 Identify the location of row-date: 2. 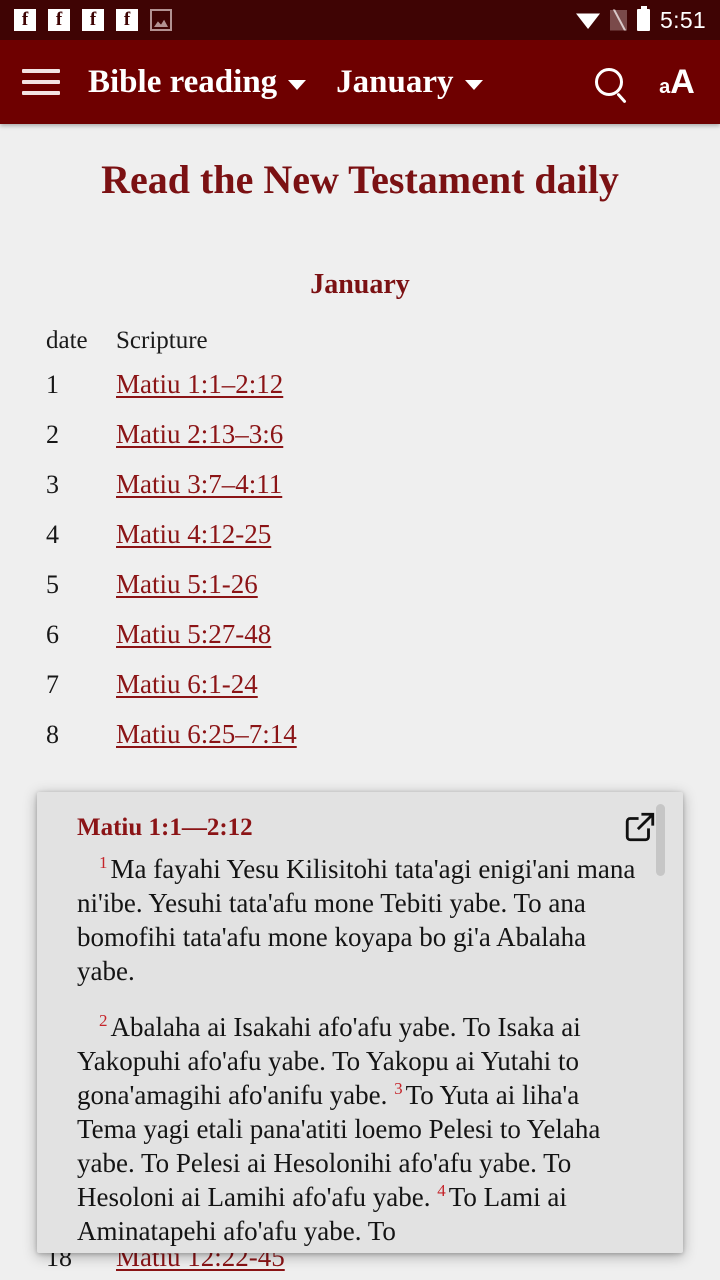
(52, 434).